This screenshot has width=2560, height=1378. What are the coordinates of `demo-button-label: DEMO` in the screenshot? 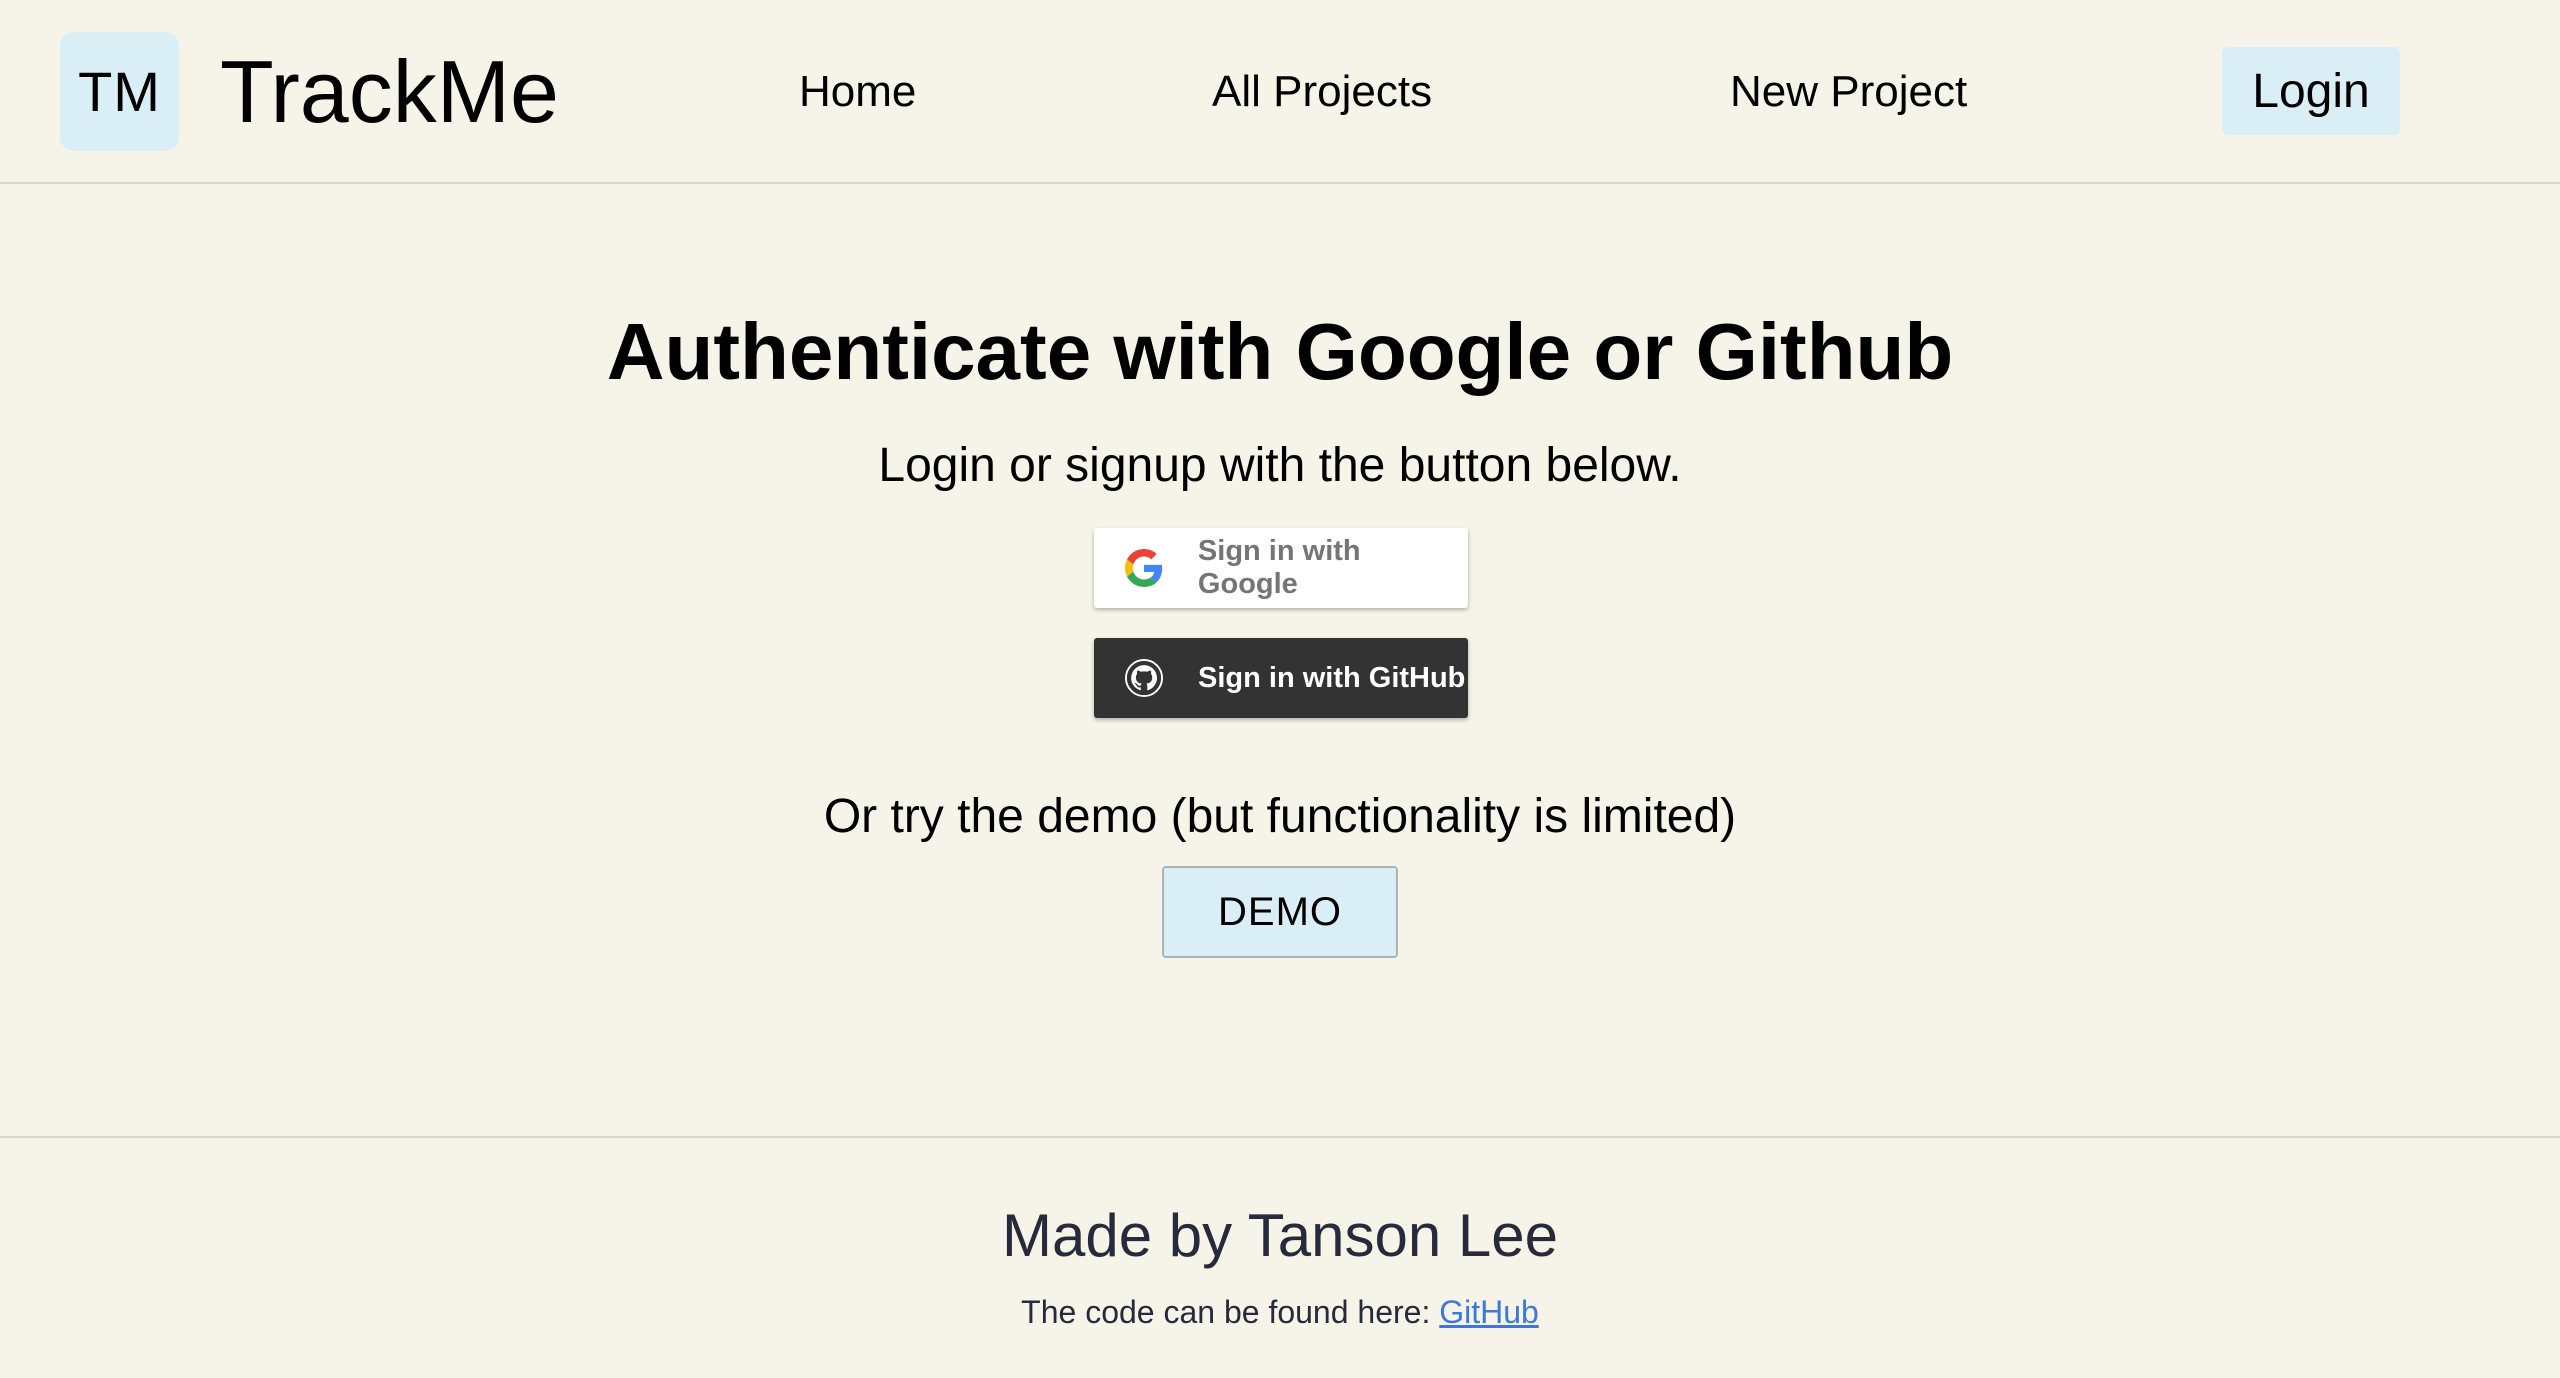 It's located at (1280, 911).